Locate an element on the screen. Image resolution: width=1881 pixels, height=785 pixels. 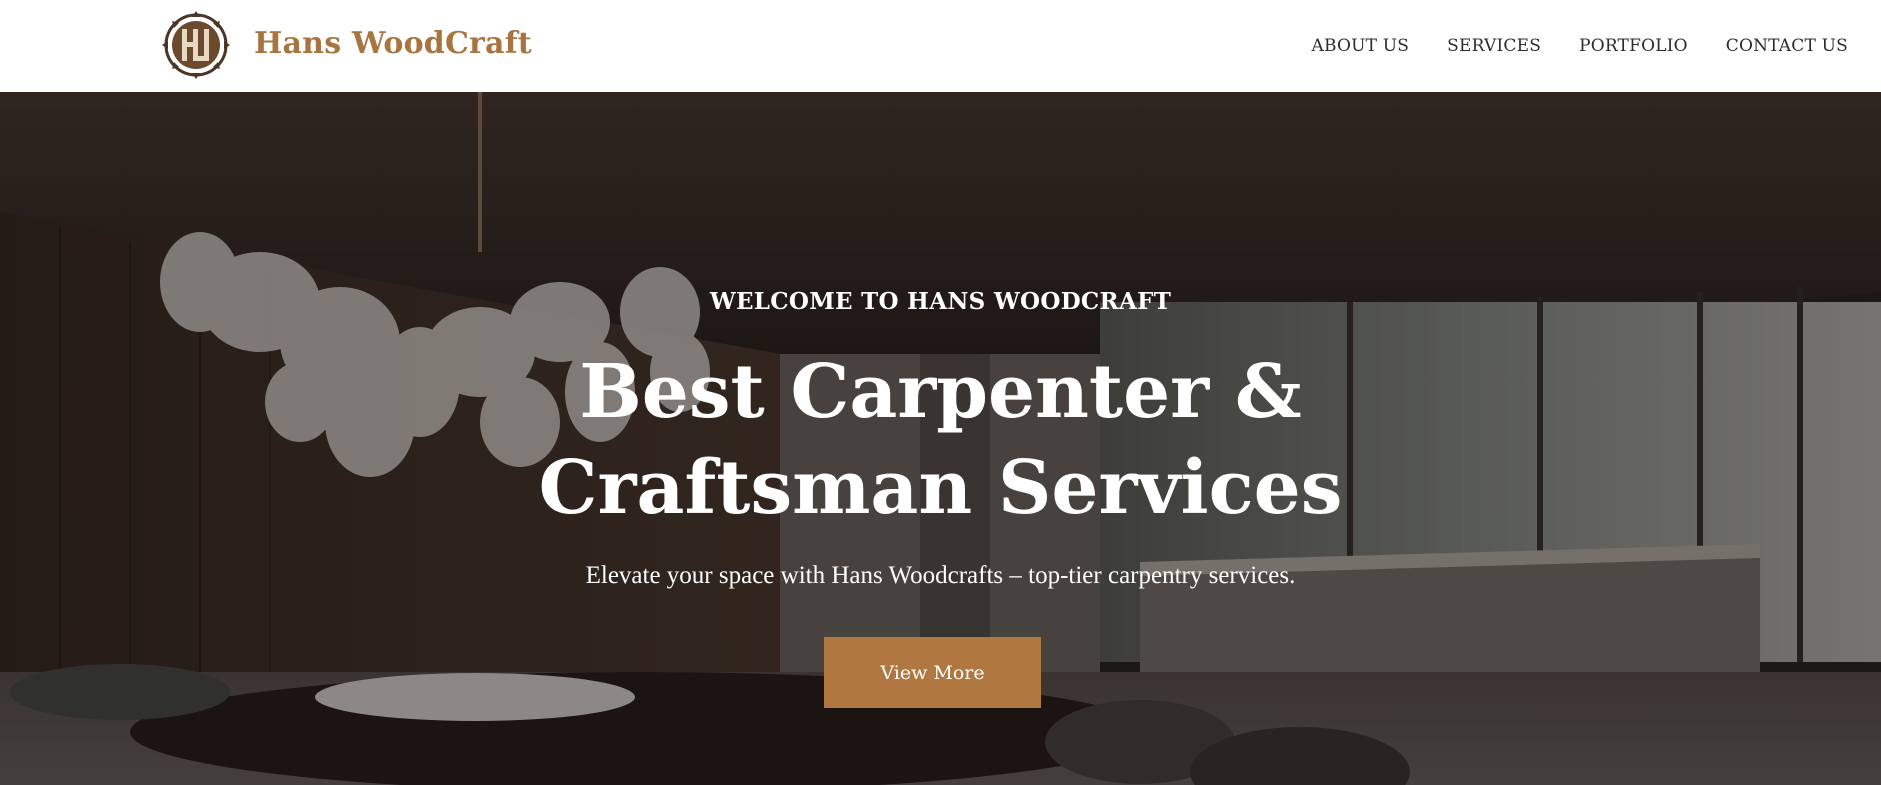
nav-services: SERVICES is located at coordinates (1494, 46).